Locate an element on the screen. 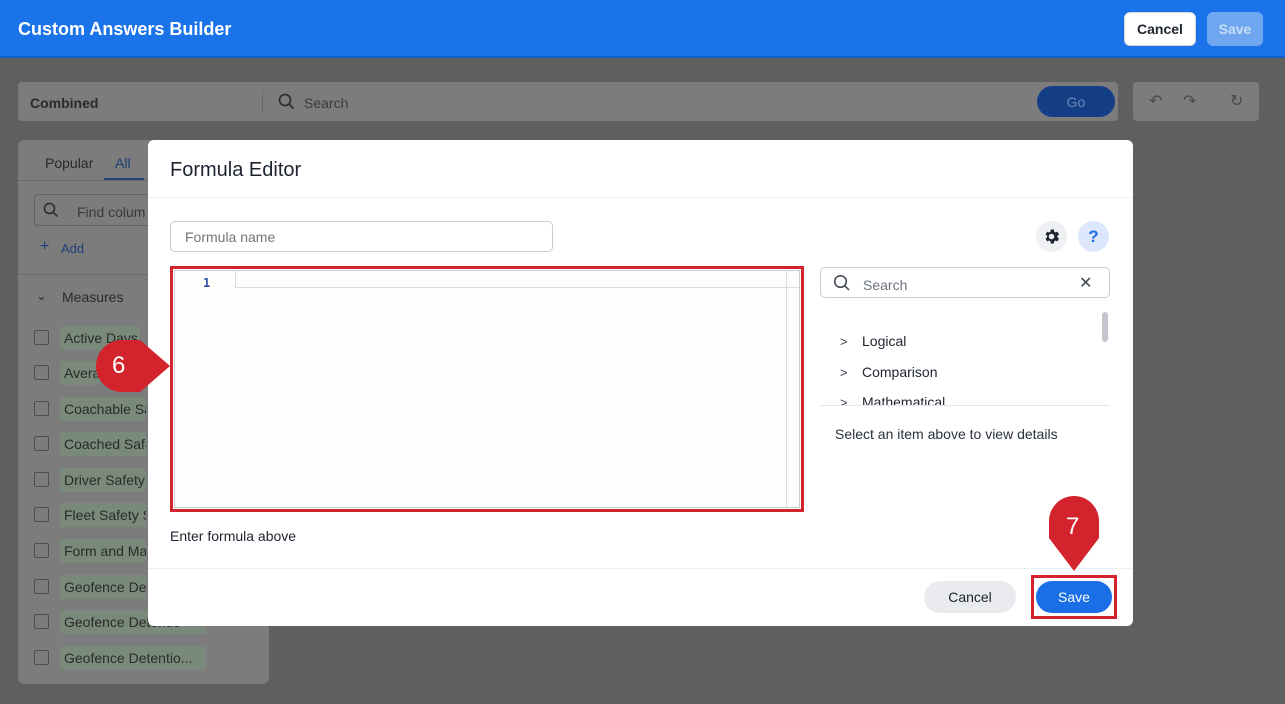  editor-scrollbar is located at coordinates (786, 389).